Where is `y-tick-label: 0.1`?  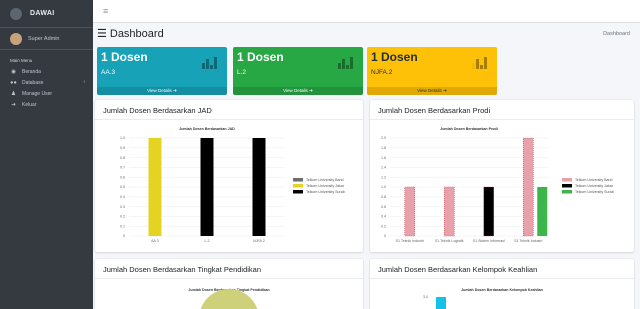 y-tick-label: 0.1 is located at coordinates (122, 226).